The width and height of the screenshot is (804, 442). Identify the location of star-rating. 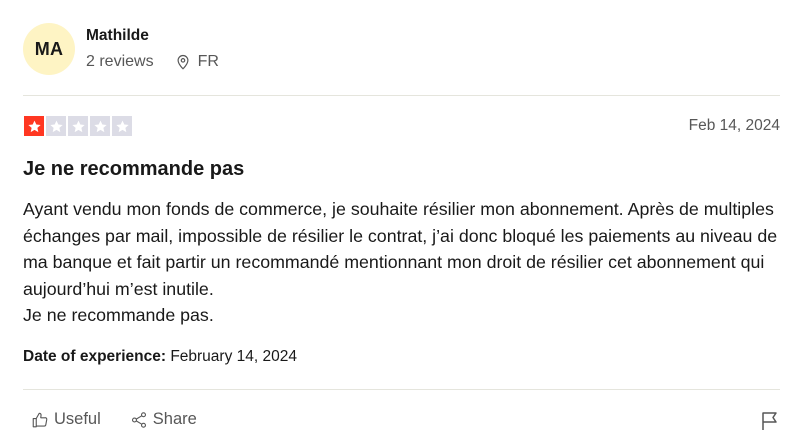
(78, 126).